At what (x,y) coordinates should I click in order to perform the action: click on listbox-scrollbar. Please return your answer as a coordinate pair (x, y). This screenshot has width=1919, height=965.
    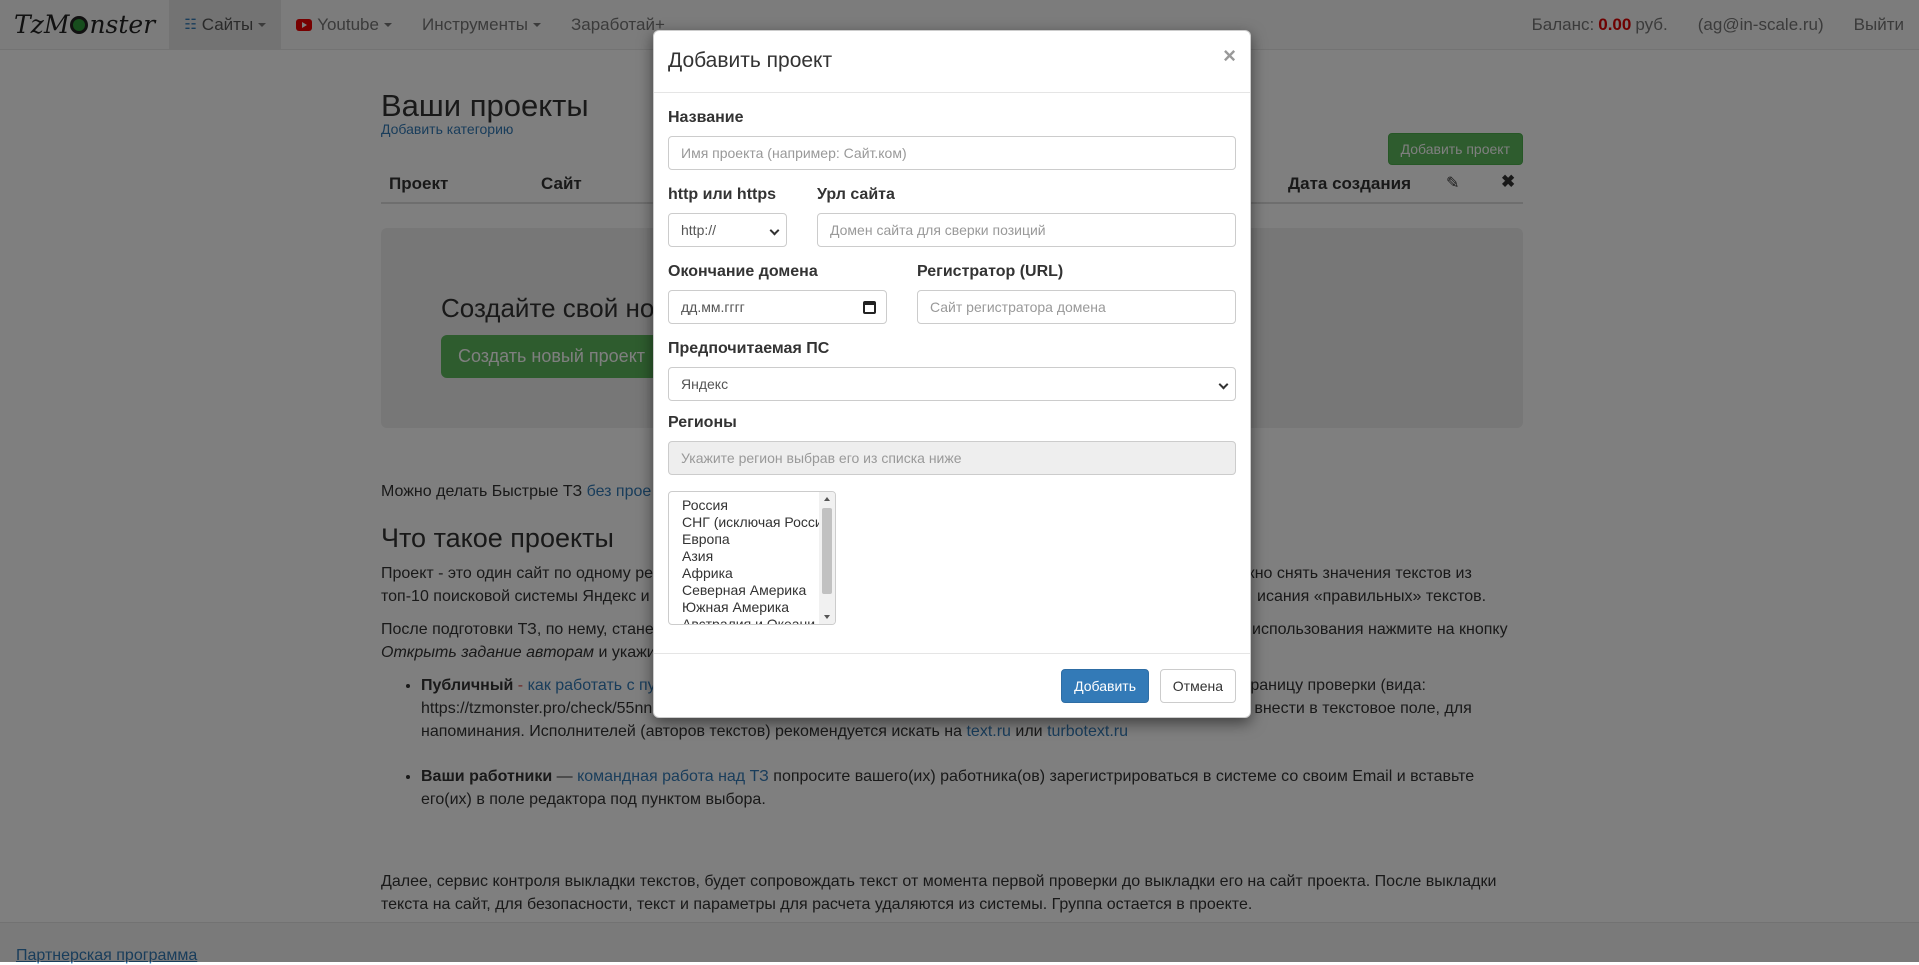
    Looking at the image, I should click on (827, 558).